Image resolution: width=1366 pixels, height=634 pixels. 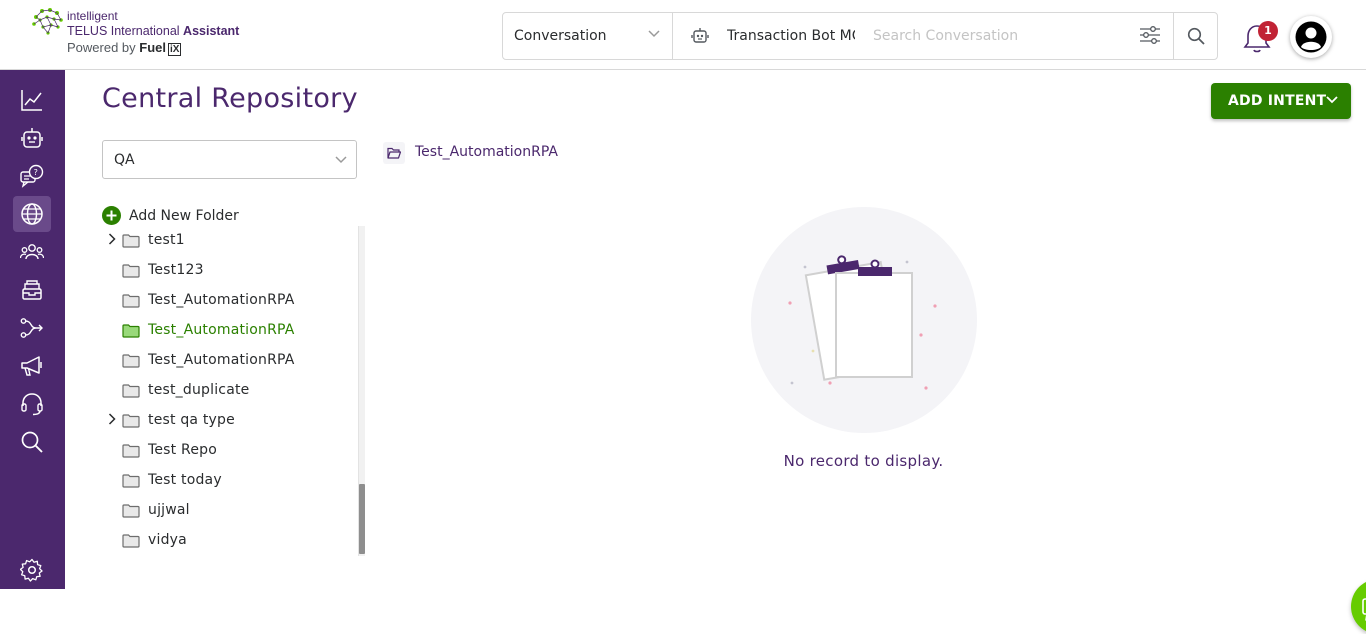 I want to click on search-scope-value: Conversation, so click(x=560, y=36).